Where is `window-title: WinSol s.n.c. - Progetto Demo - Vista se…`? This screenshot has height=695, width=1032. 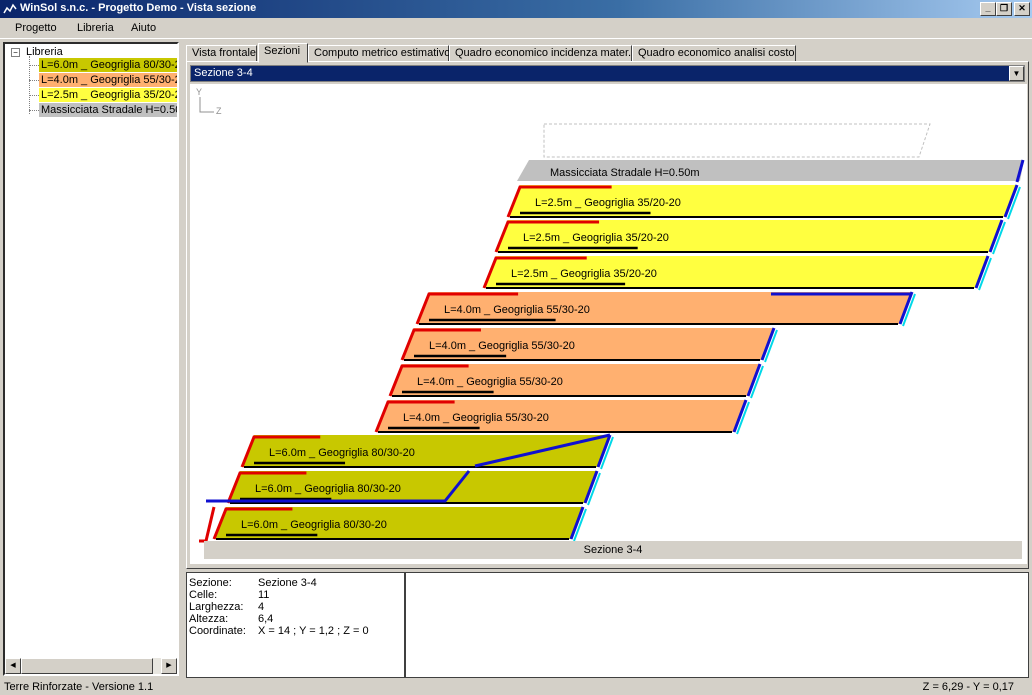 window-title: WinSol s.n.c. - Progetto Demo - Vista se… is located at coordinates (138, 8).